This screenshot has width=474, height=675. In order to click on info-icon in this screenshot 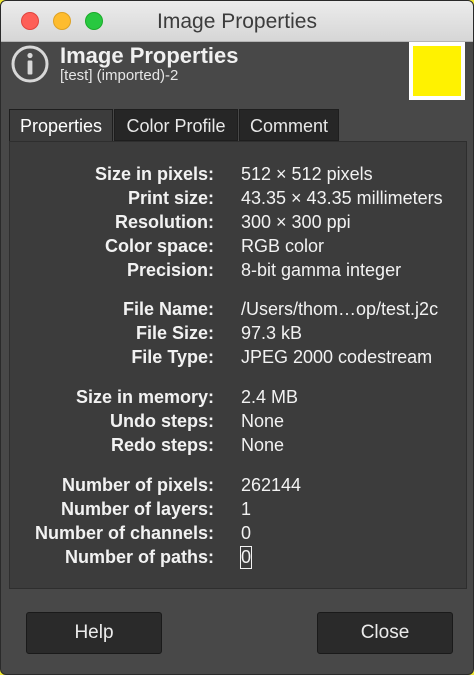, I will do `click(30, 64)`.